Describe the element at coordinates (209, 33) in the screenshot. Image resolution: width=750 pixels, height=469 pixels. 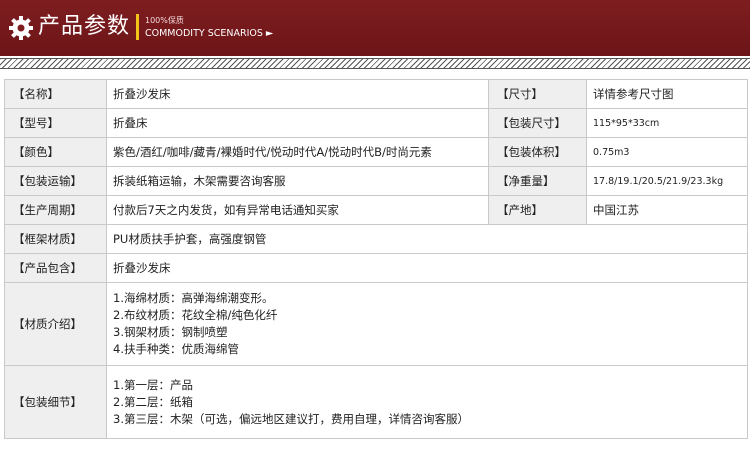
I see `section-subtitle: COMMODITY SCENARIOS ►` at that location.